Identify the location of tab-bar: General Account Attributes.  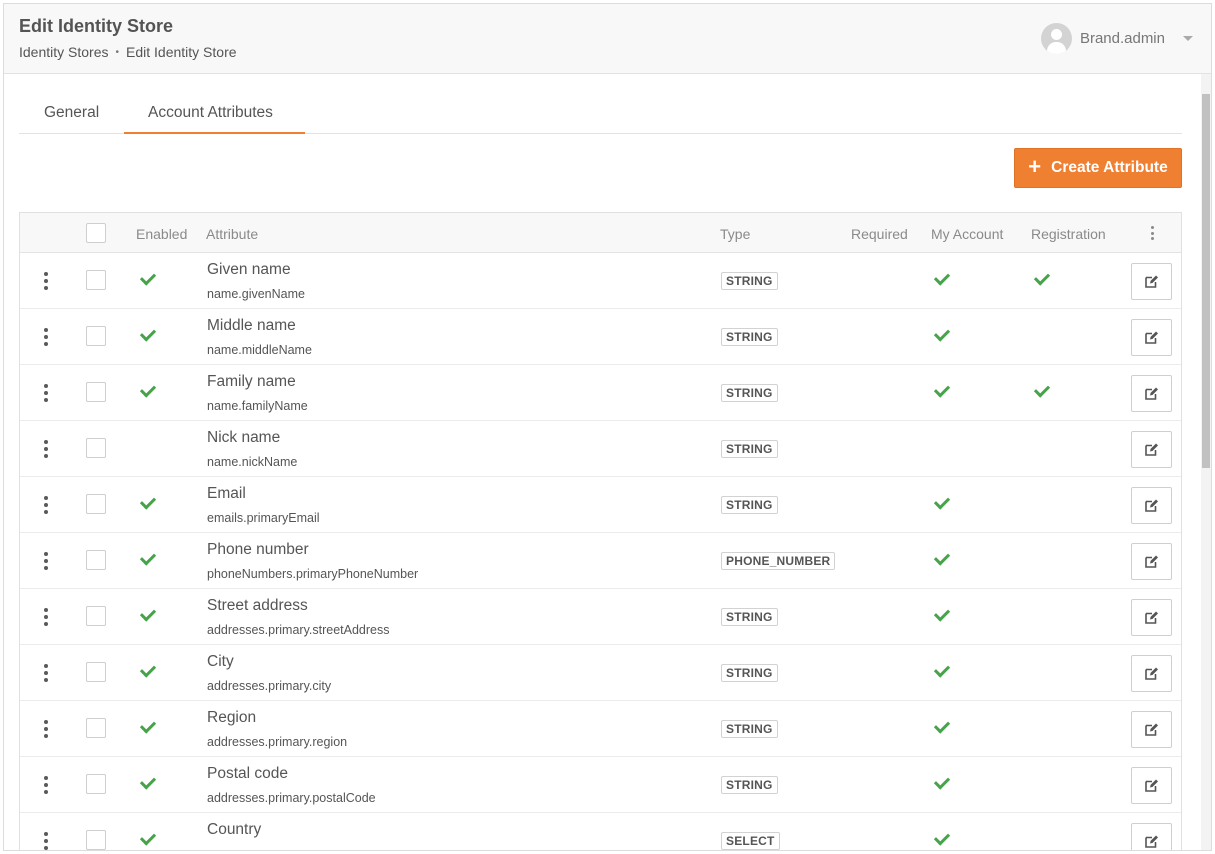
(600, 113).